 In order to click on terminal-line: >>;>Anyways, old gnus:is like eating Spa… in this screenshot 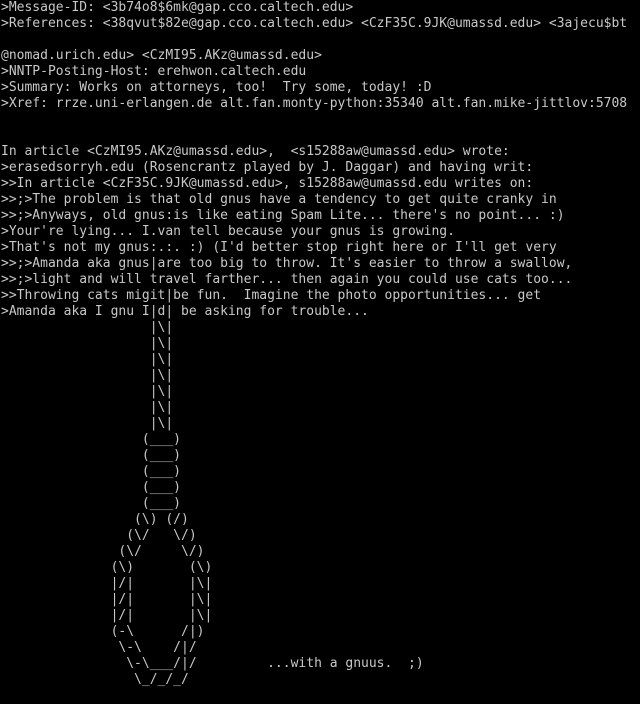, I will do `click(283, 215)`.